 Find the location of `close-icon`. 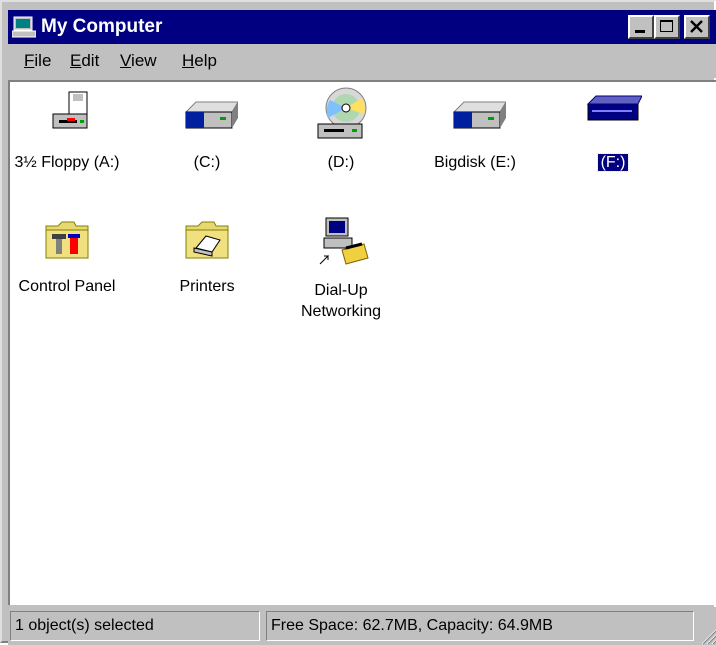

close-icon is located at coordinates (696, 26).